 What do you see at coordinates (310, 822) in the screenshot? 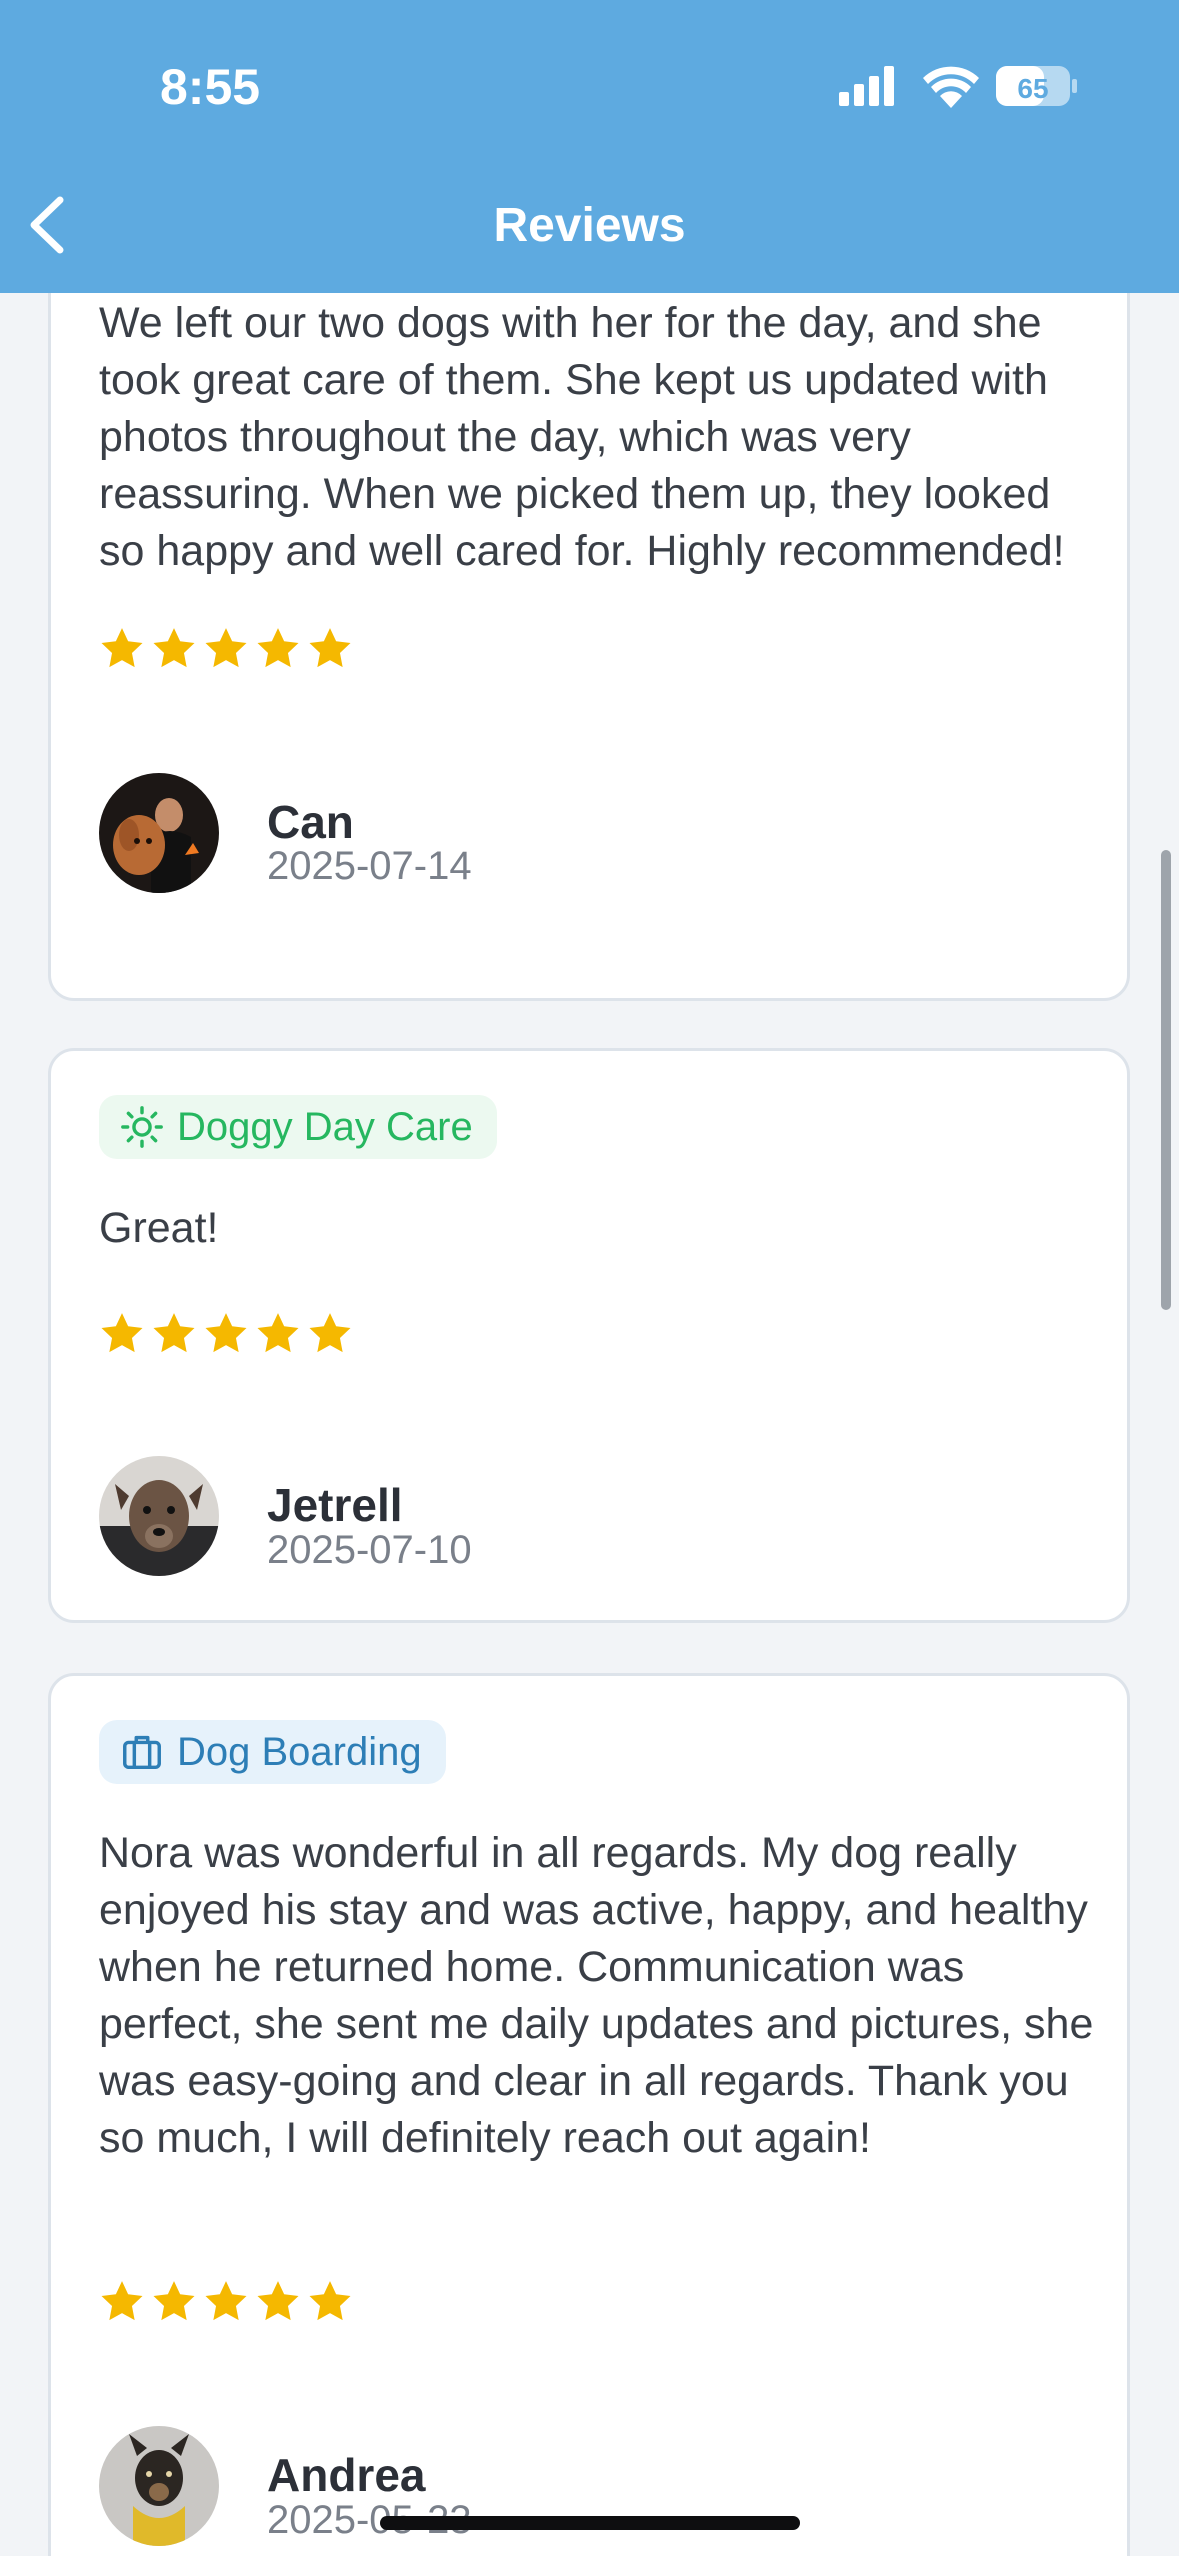
I see `reviewer-name: Can` at bounding box center [310, 822].